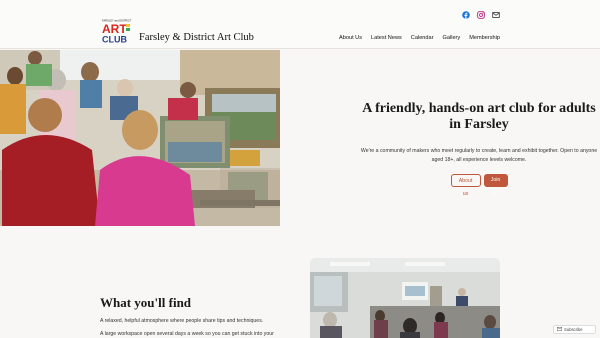  I want to click on nav-item-about-us: About Us, so click(350, 38).